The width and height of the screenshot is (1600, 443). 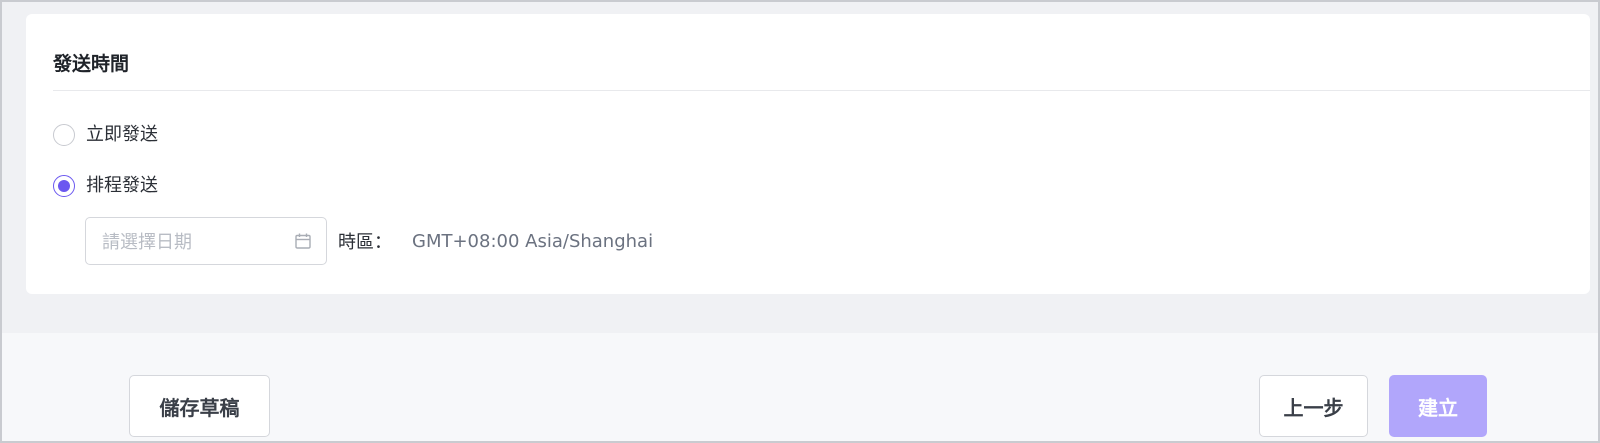 I want to click on divider, so click(x=821, y=90).